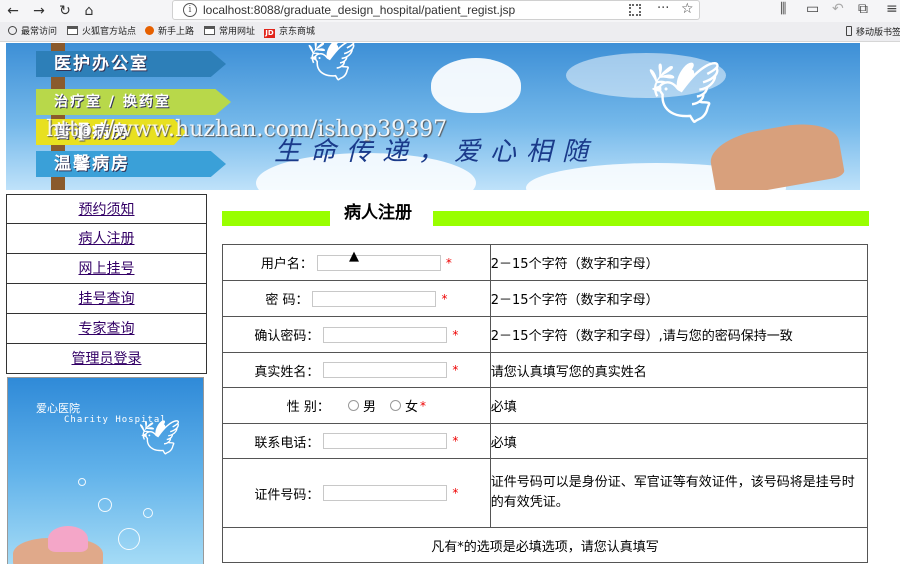 The width and height of the screenshot is (900, 564). I want to click on heart-cloud, so click(476, 85).